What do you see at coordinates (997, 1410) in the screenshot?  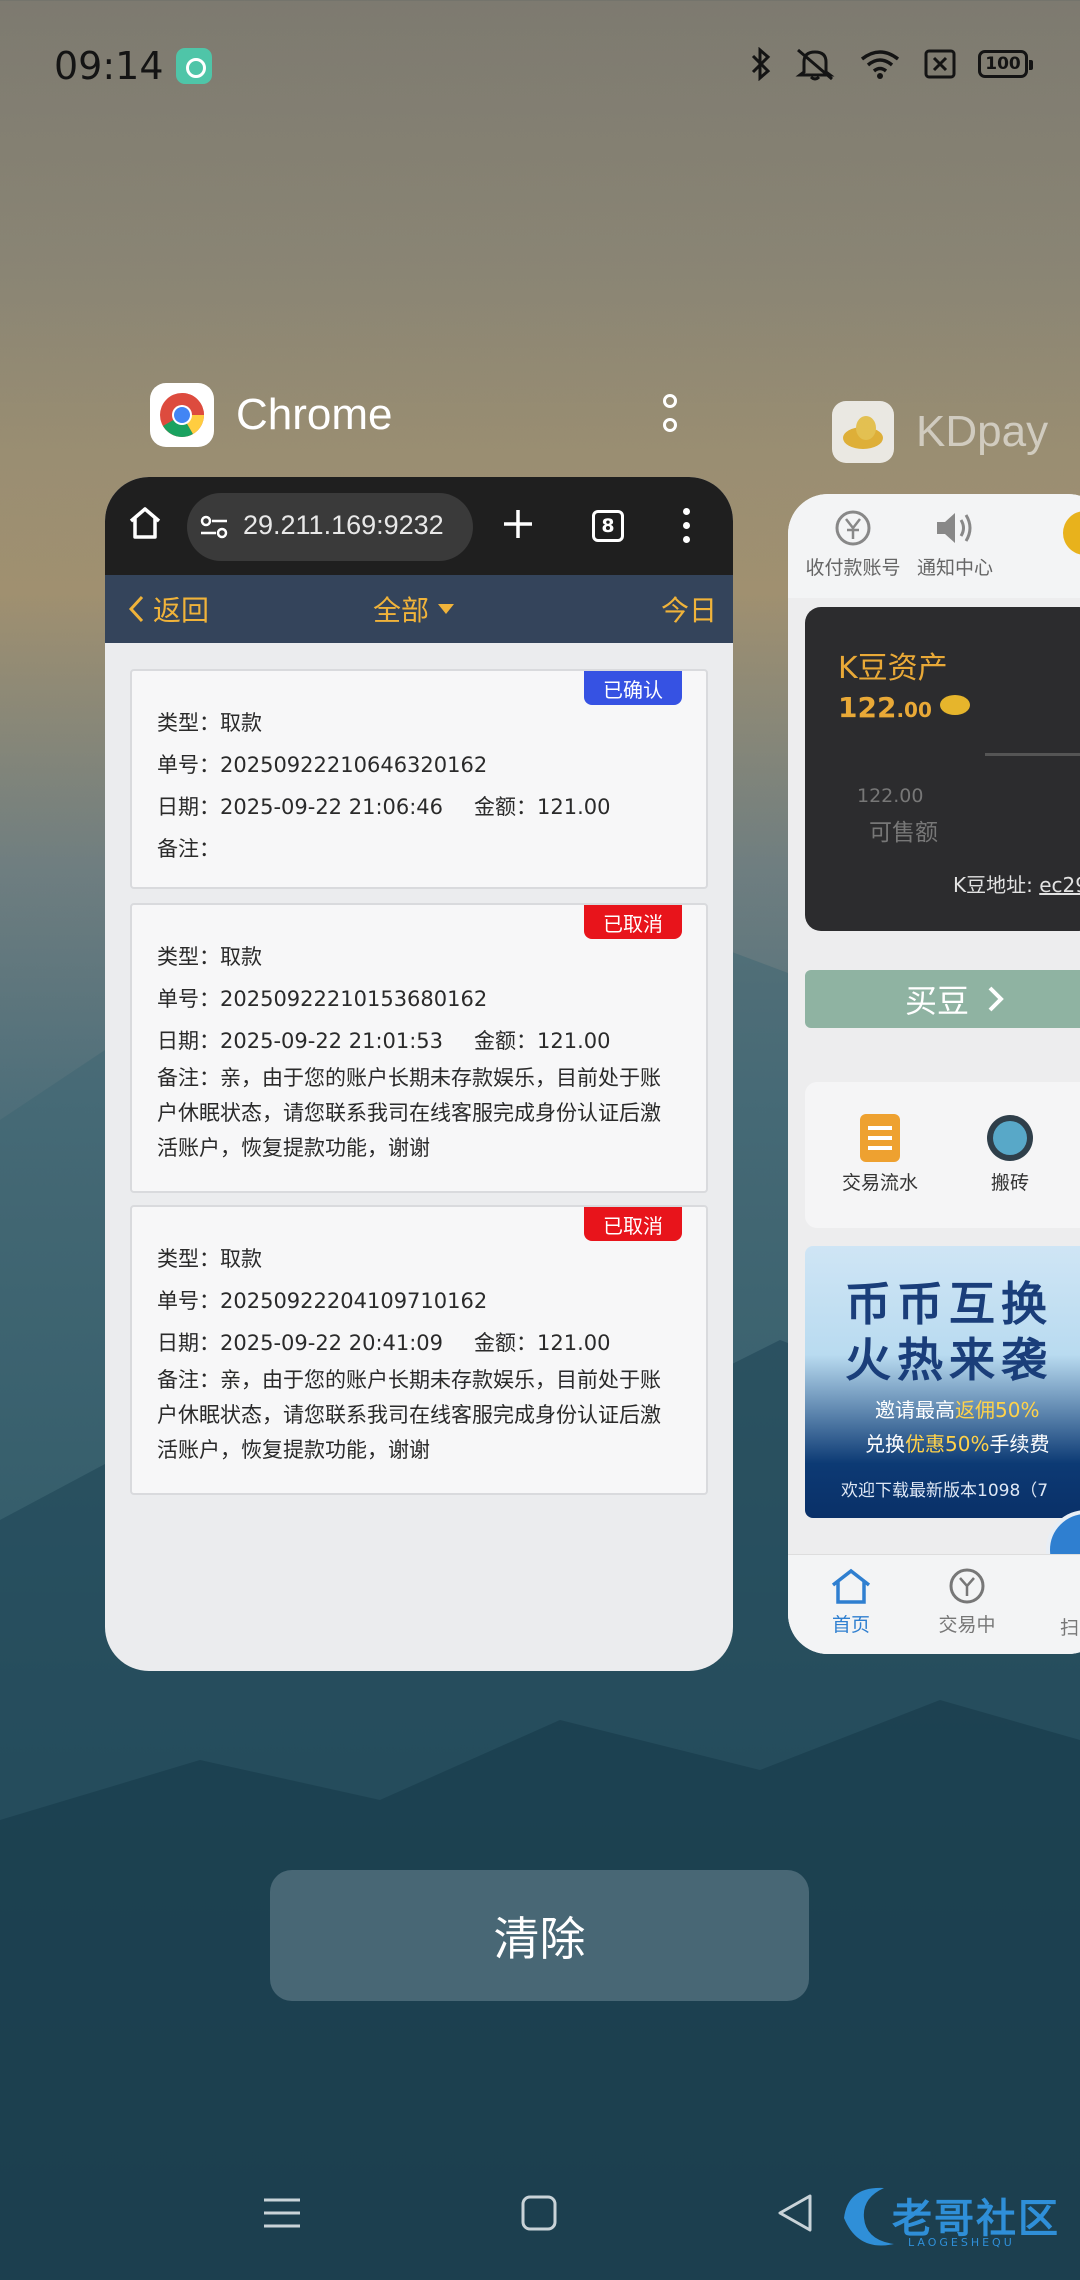 I see `banner-invite-highlight: 返佣50%` at bounding box center [997, 1410].